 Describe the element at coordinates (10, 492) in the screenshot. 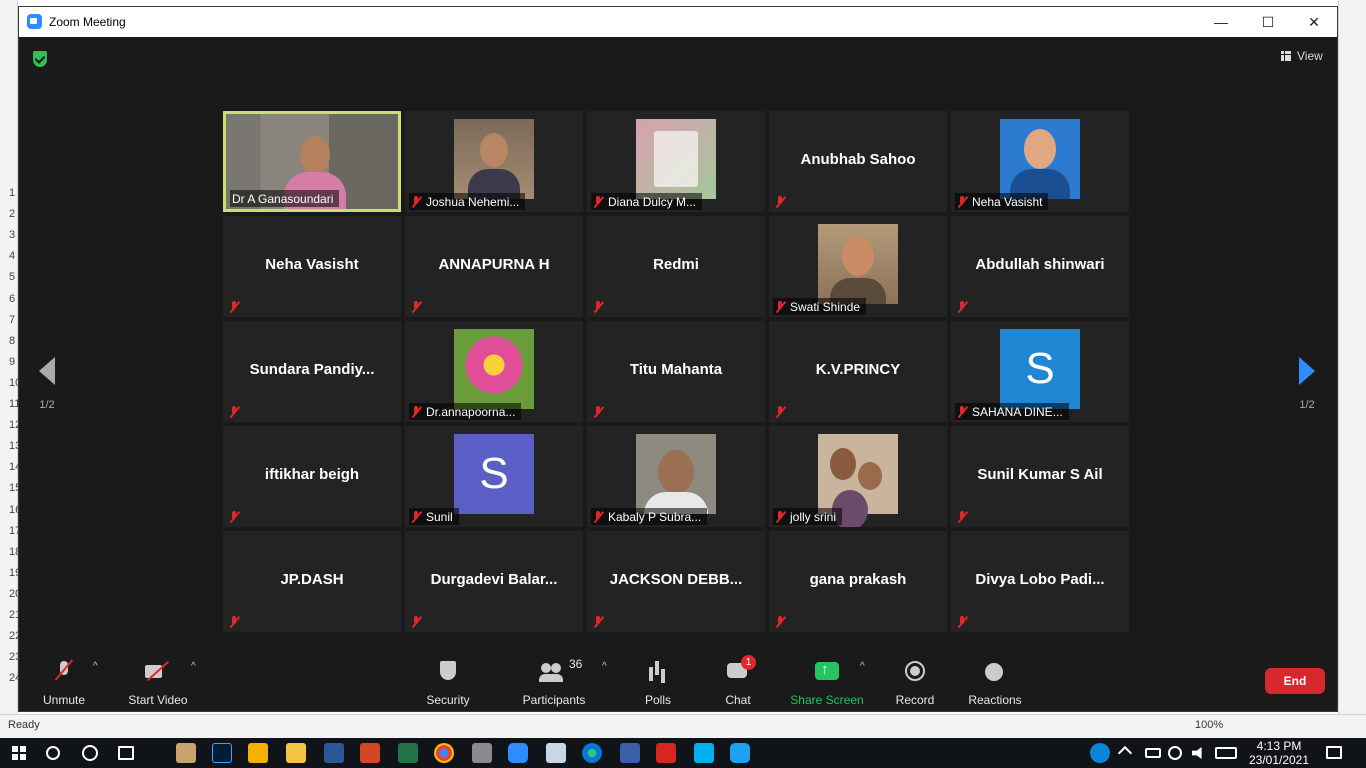

I see `excel-row-number: 15` at that location.